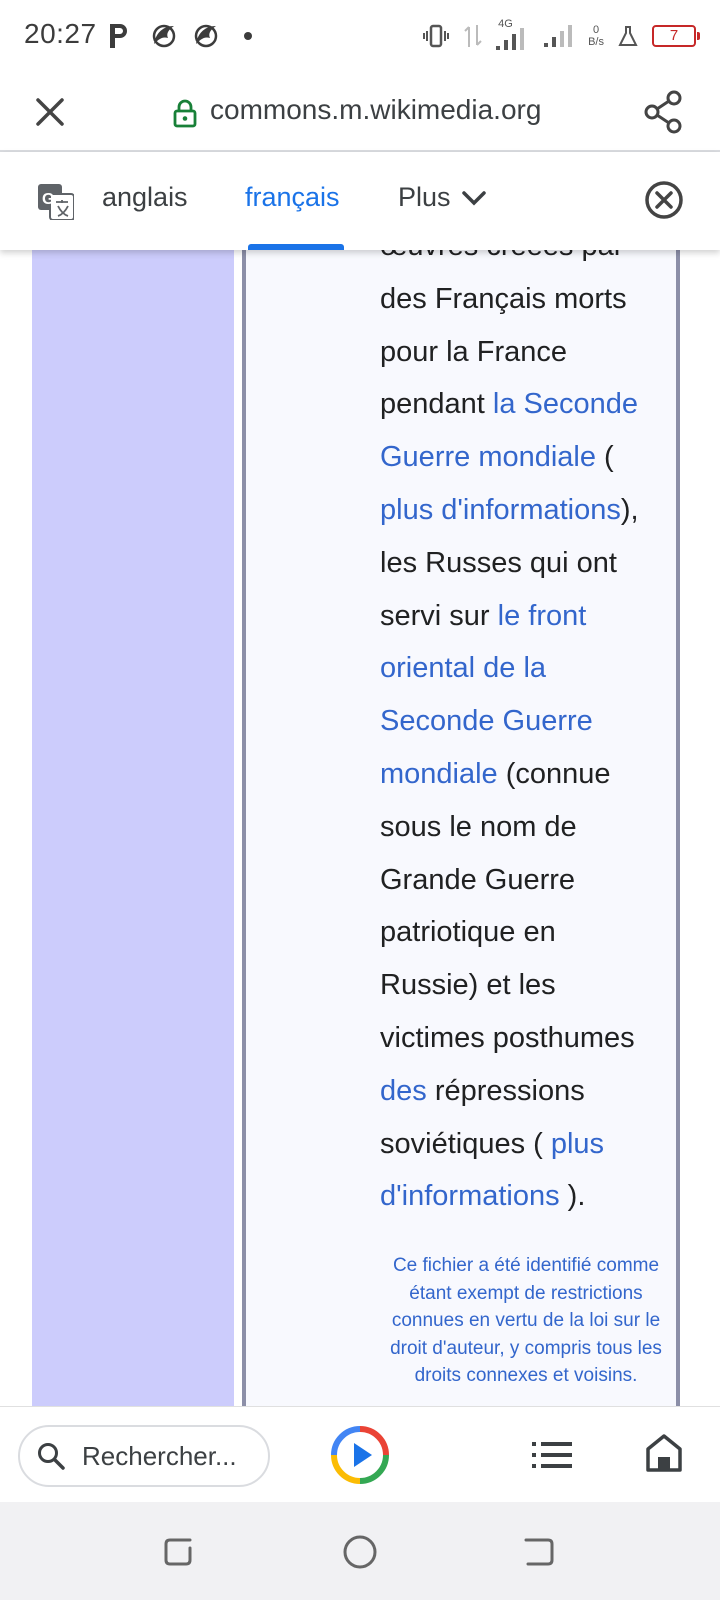  What do you see at coordinates (605, 457) in the screenshot?
I see `text-segment: (` at bounding box center [605, 457].